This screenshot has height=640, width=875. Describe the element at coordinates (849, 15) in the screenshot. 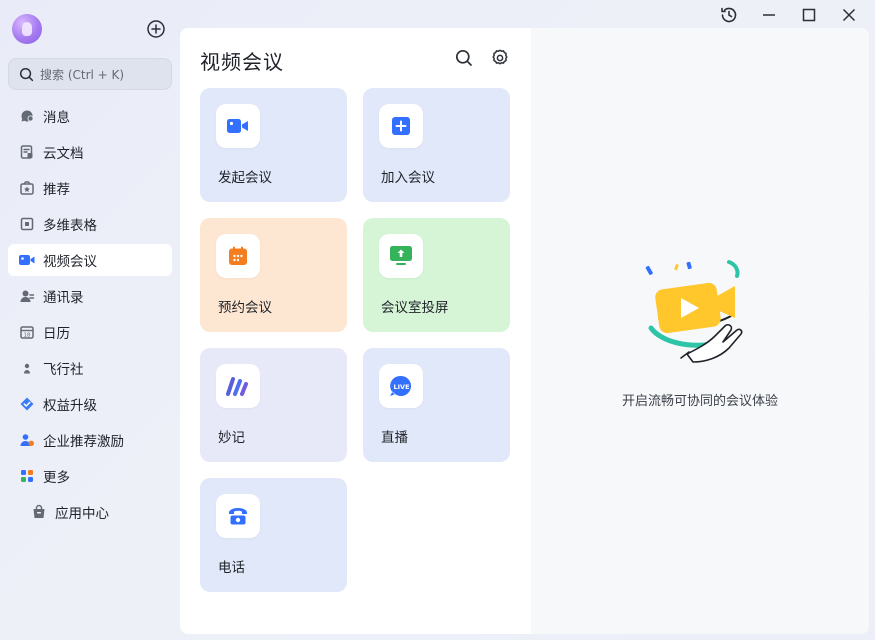

I see `close-icon` at that location.